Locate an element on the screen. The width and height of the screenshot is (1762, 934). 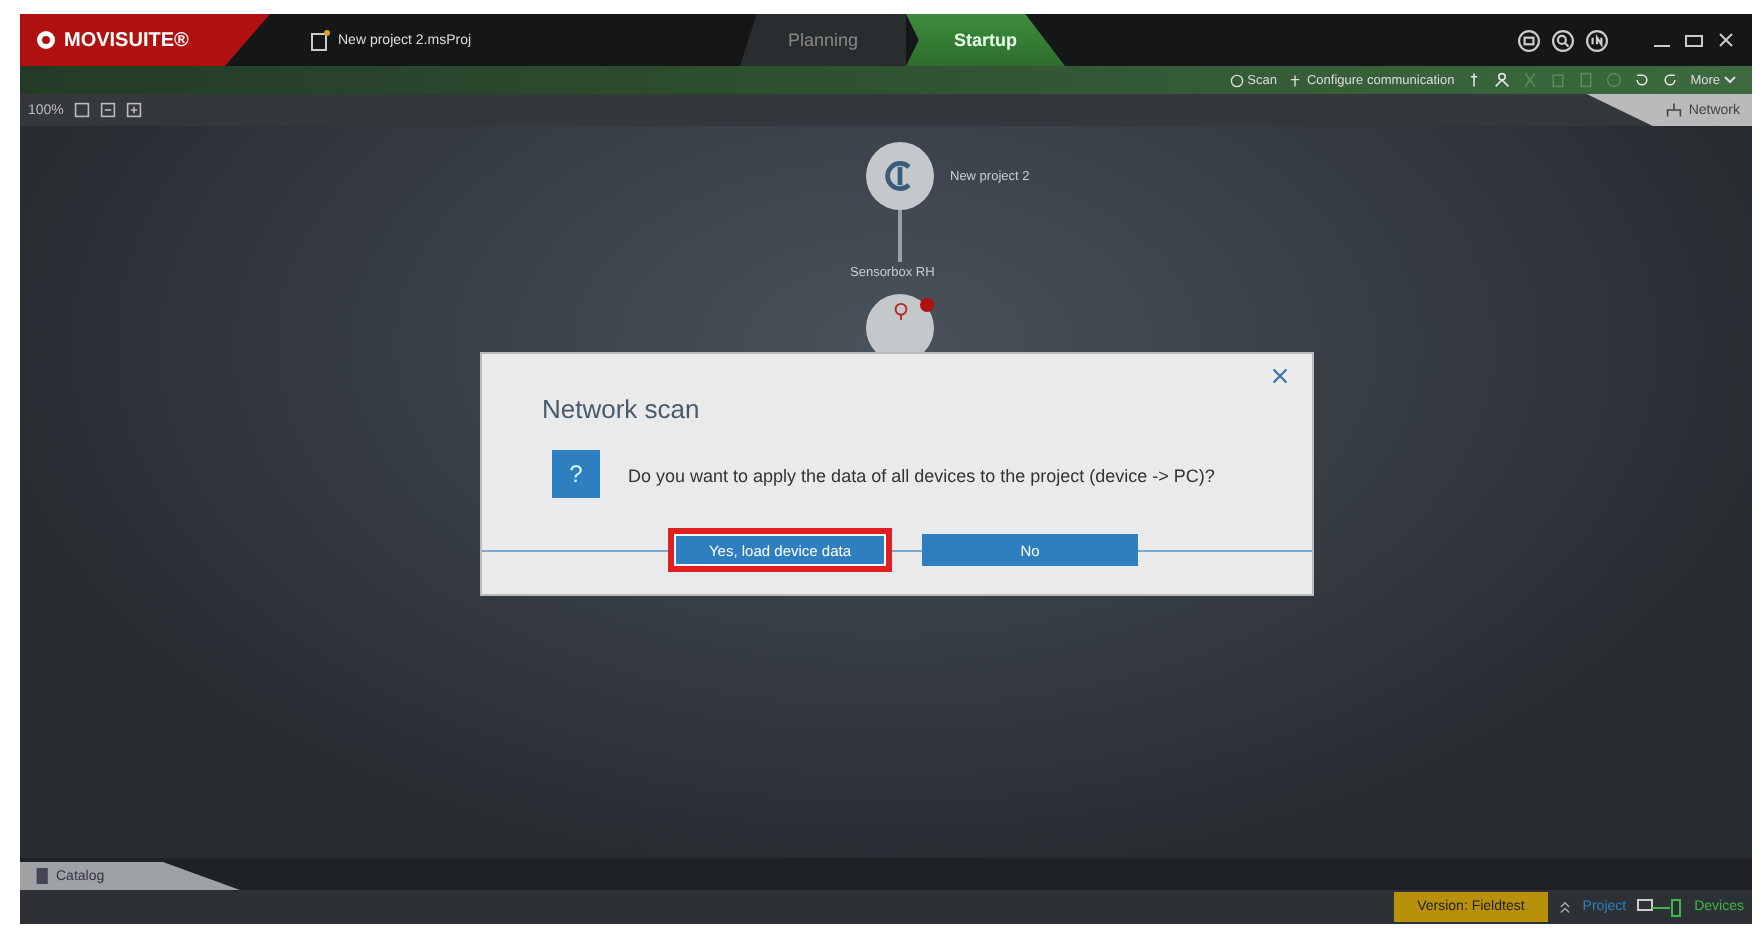
dialog-message: Do you want to apply the data of all devices to the project (device -> PC)? is located at coordinates (921, 476).